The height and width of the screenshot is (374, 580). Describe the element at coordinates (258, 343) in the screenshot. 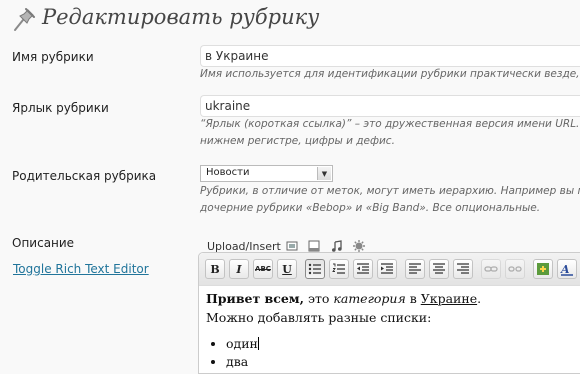

I see `text-caret` at that location.